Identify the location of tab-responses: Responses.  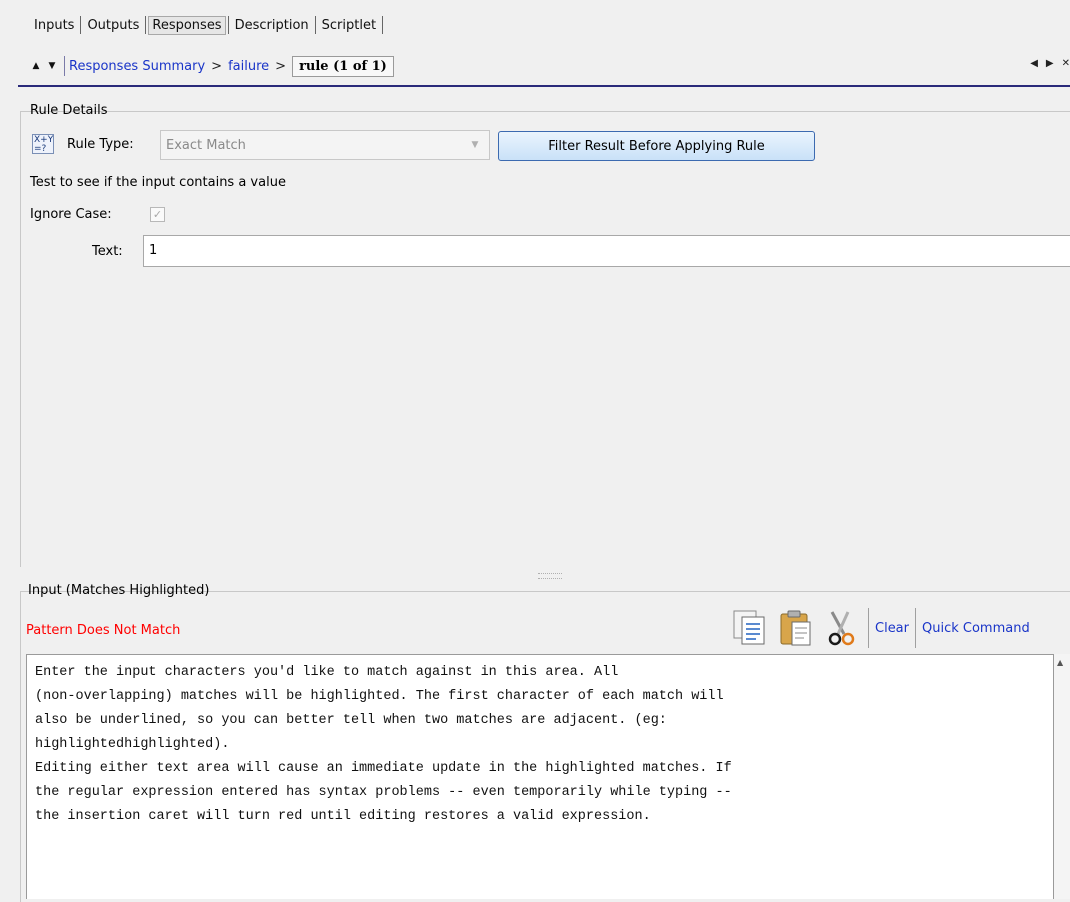
(187, 25).